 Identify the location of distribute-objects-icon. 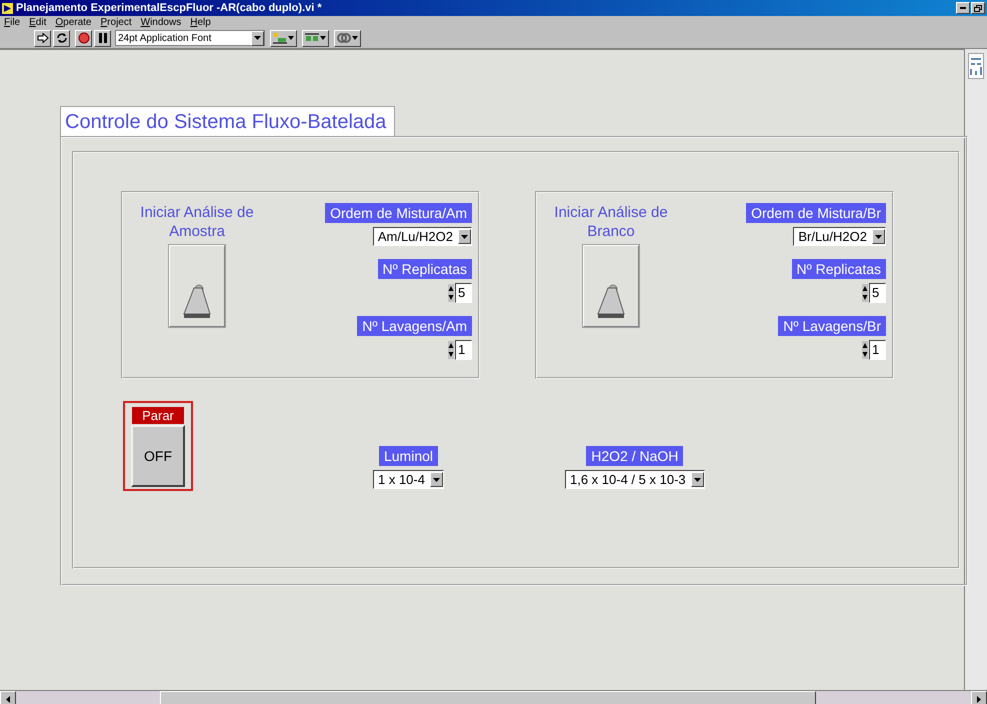
(312, 38).